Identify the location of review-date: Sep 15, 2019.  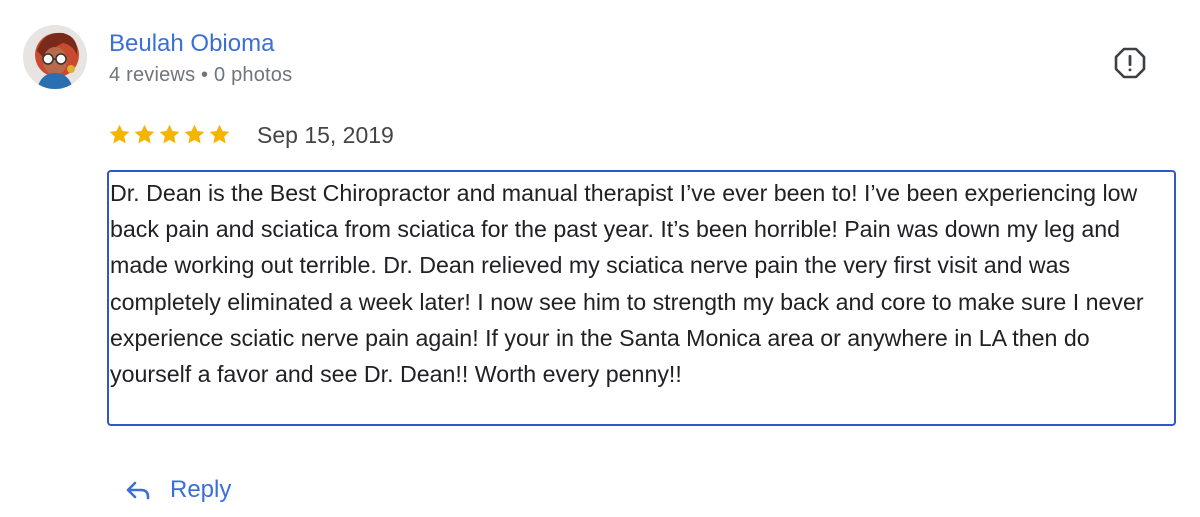
(325, 135).